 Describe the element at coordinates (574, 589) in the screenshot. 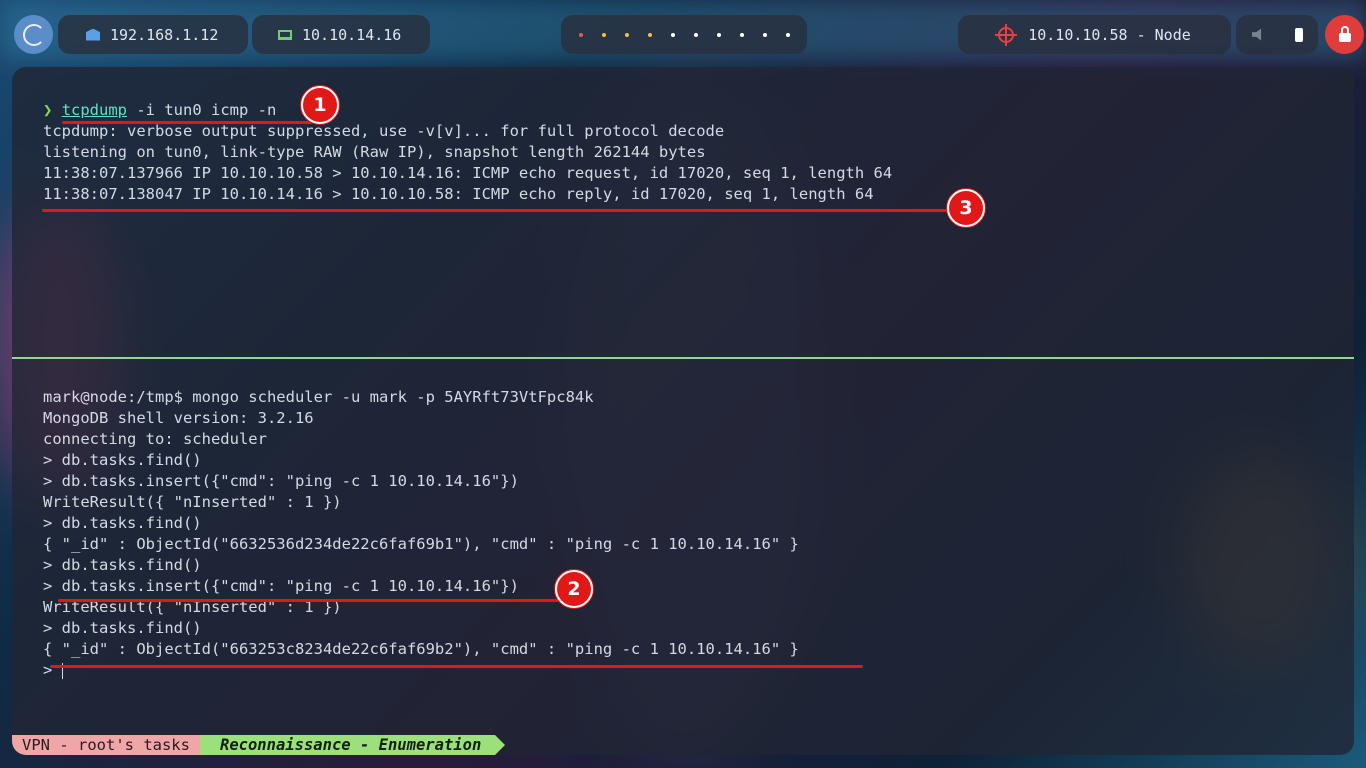

I see `annotation-badge: 2` at that location.